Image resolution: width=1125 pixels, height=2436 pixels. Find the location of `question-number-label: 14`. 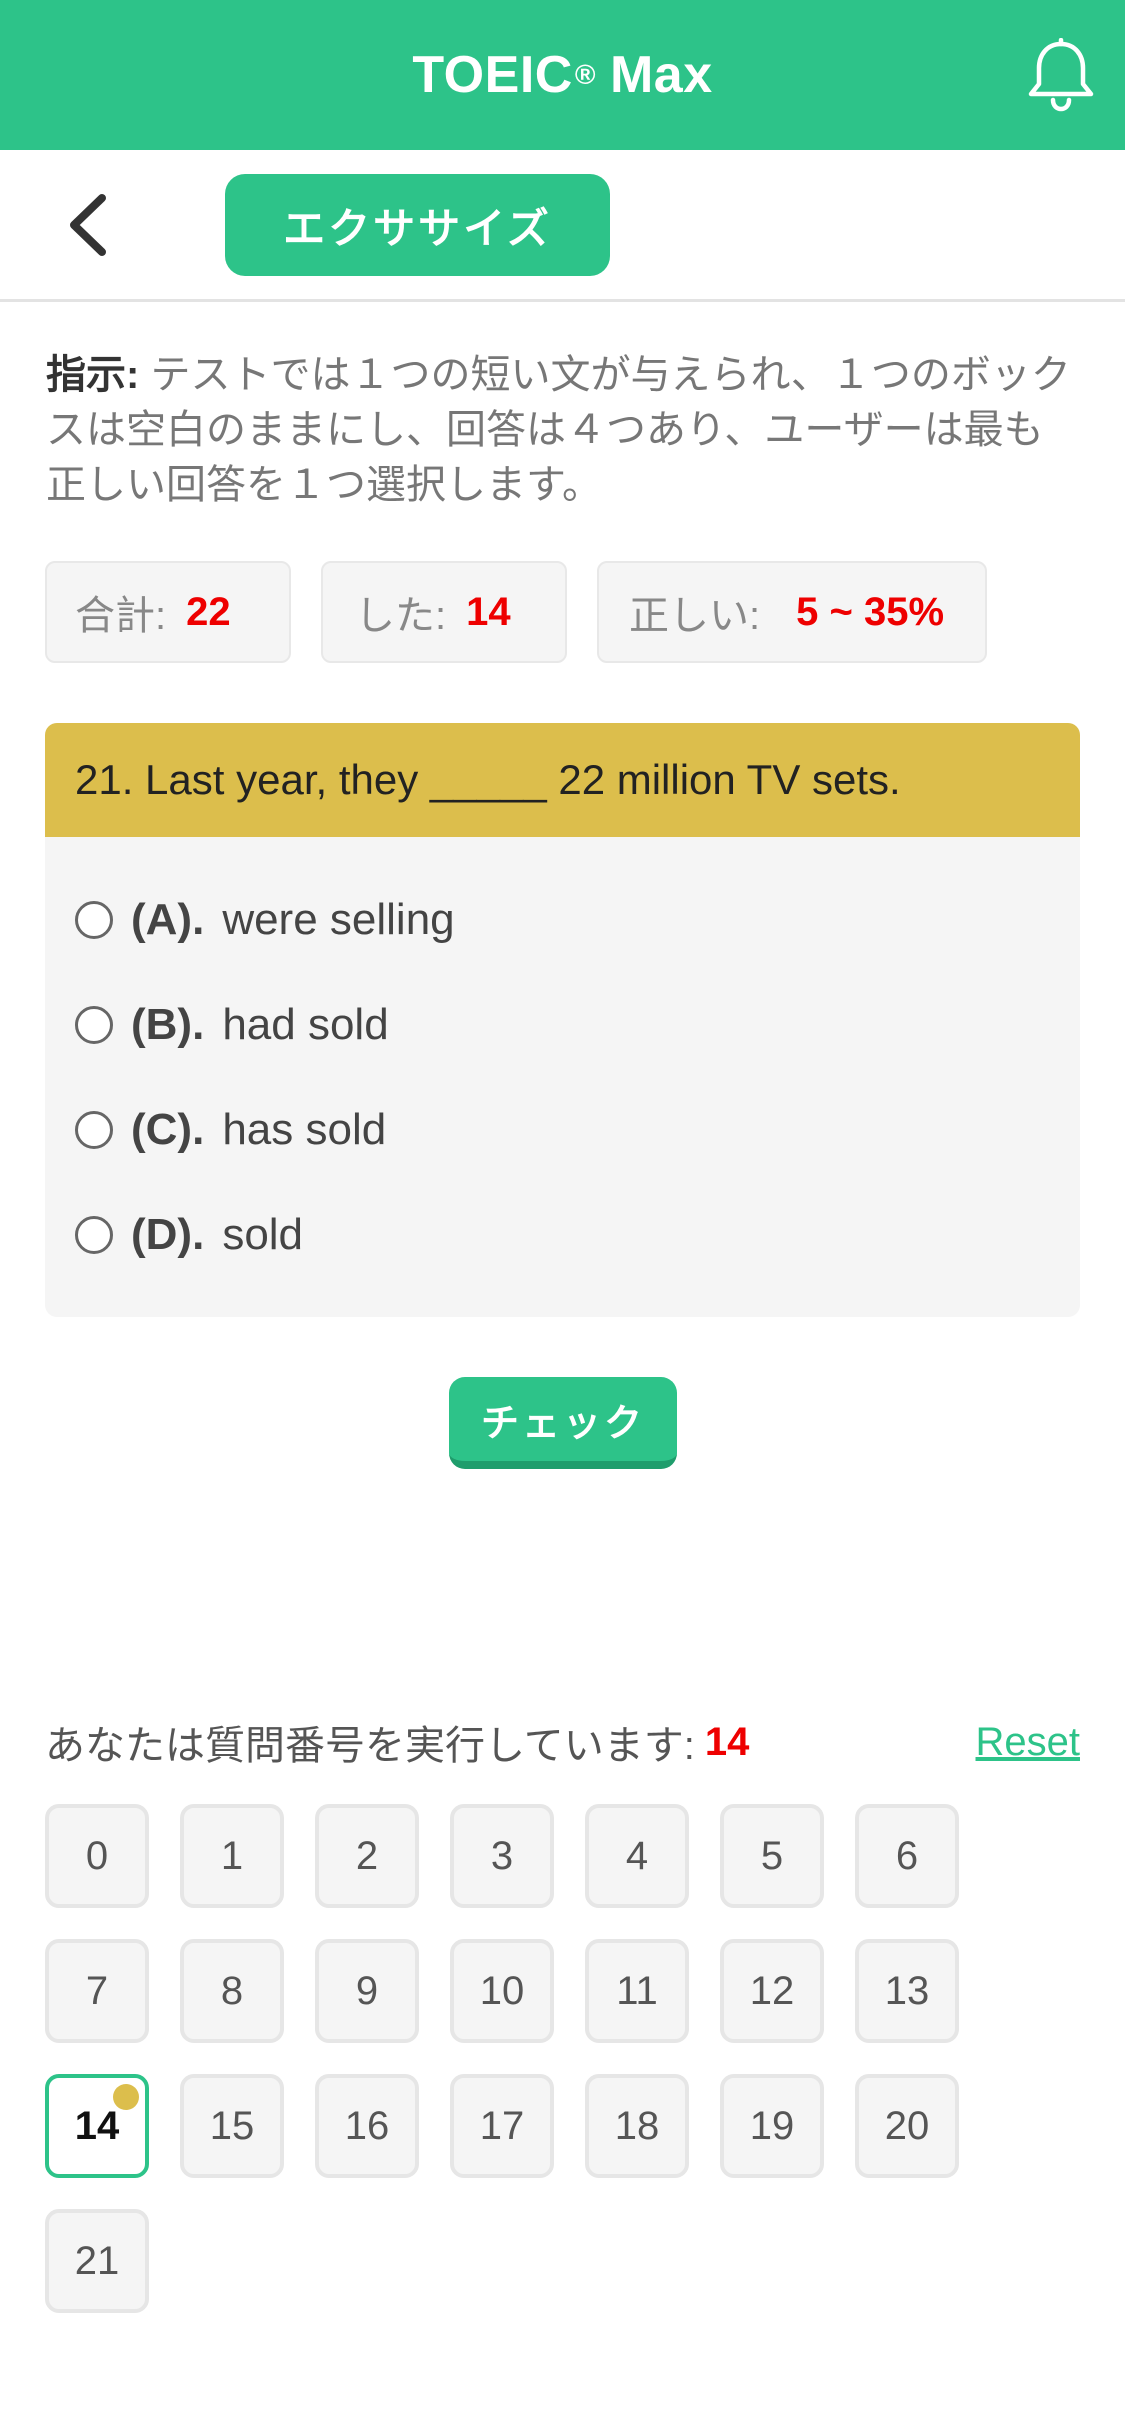

question-number-label: 14 is located at coordinates (97, 2125).